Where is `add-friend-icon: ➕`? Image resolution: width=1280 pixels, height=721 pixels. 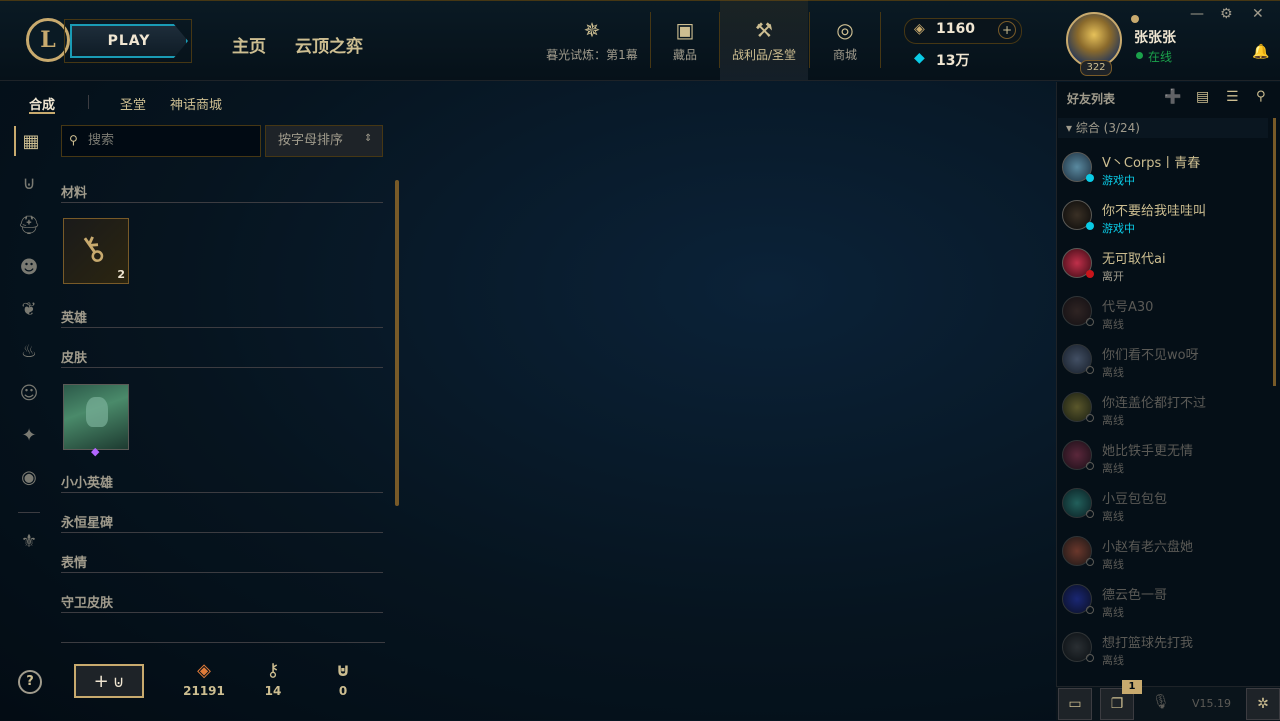
add-friend-icon: ➕ is located at coordinates (1172, 97).